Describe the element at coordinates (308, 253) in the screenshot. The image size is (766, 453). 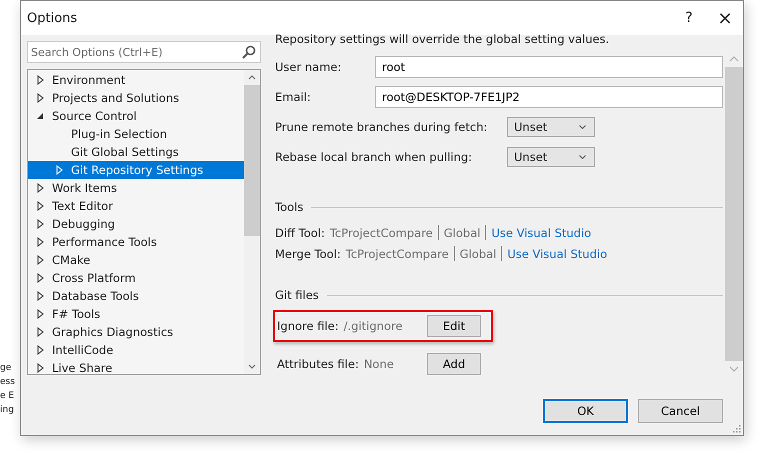
I see `tool-label: Merge Tool:` at that location.